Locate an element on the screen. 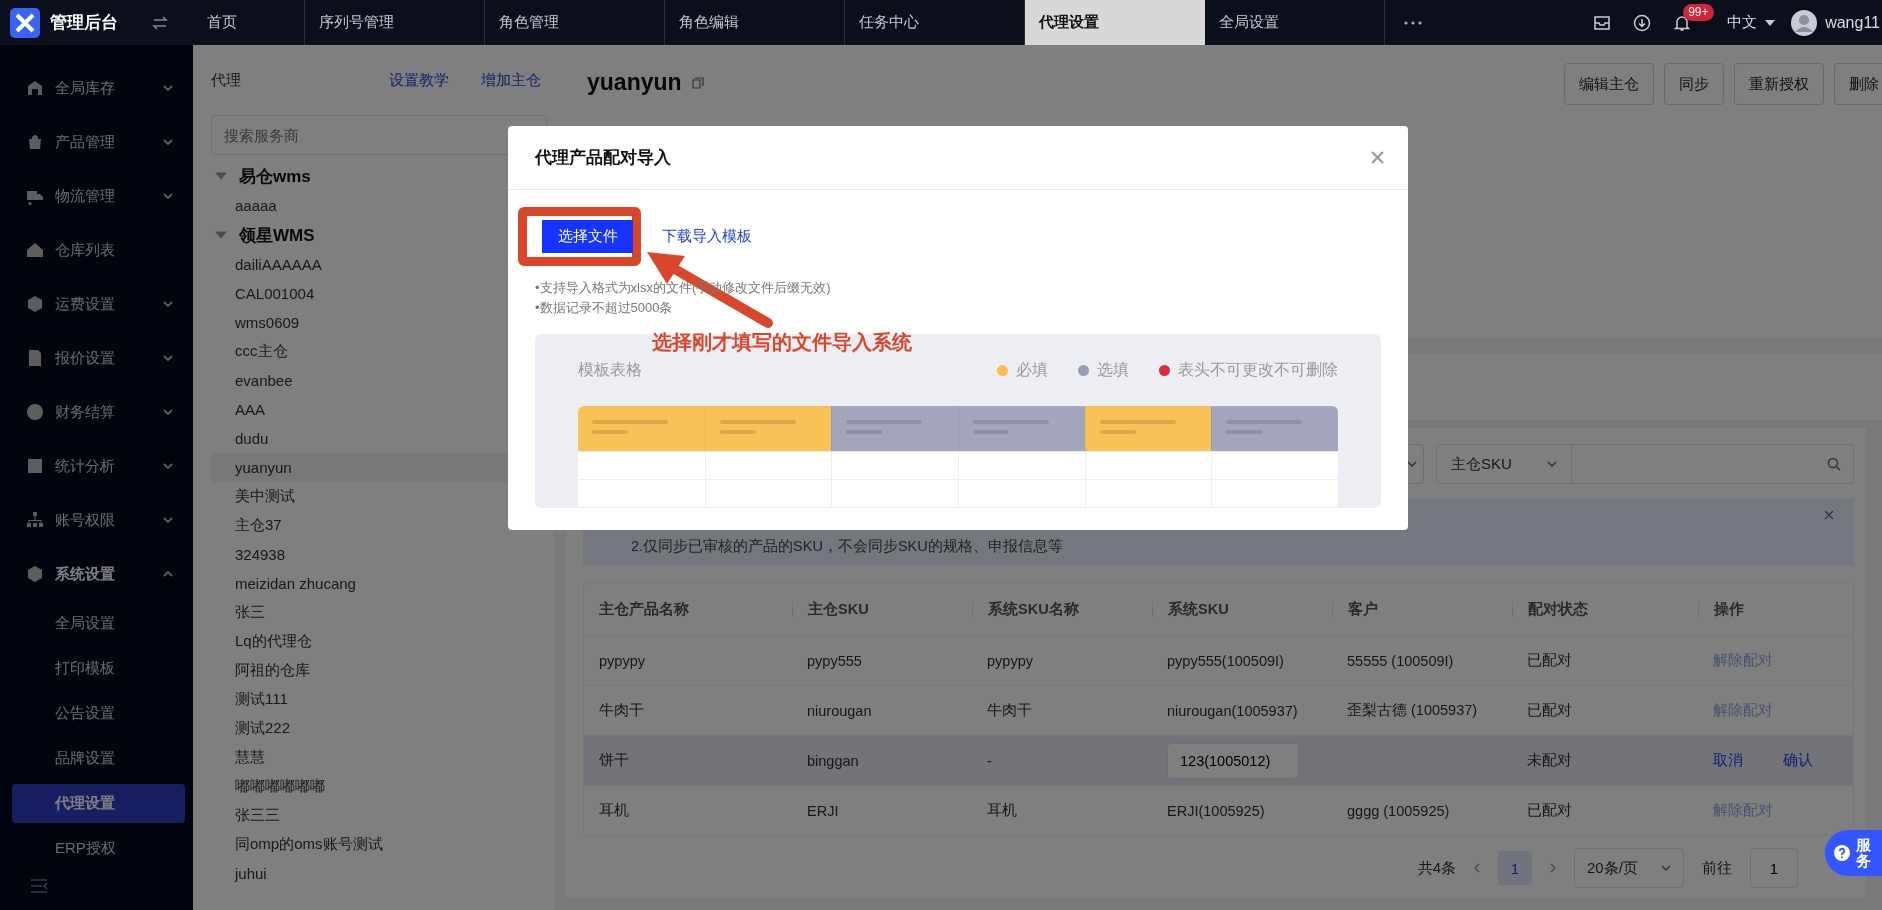 The image size is (1882, 910). sidebar-item: 运费设置 is located at coordinates (96, 304).